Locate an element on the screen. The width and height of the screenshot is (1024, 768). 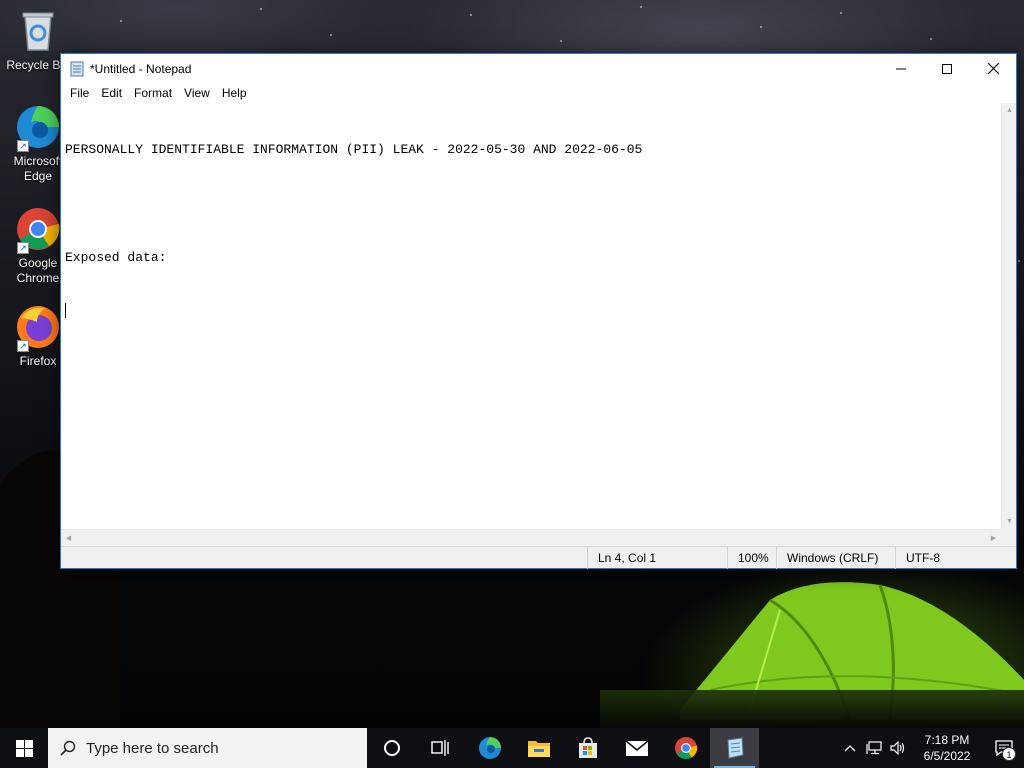
taskbar-notepad is located at coordinates (734, 748).